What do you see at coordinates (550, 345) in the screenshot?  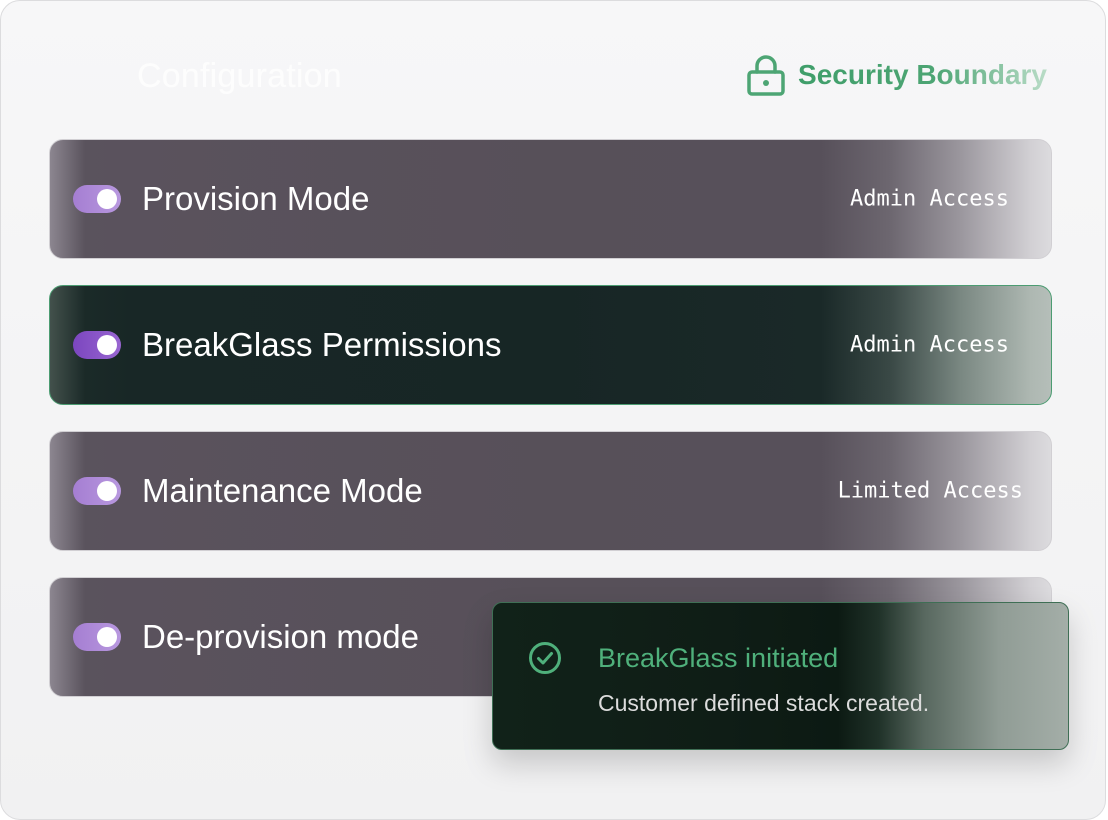 I see `row-breakglass-permissions: BreakGlass Permissions Admin Access` at bounding box center [550, 345].